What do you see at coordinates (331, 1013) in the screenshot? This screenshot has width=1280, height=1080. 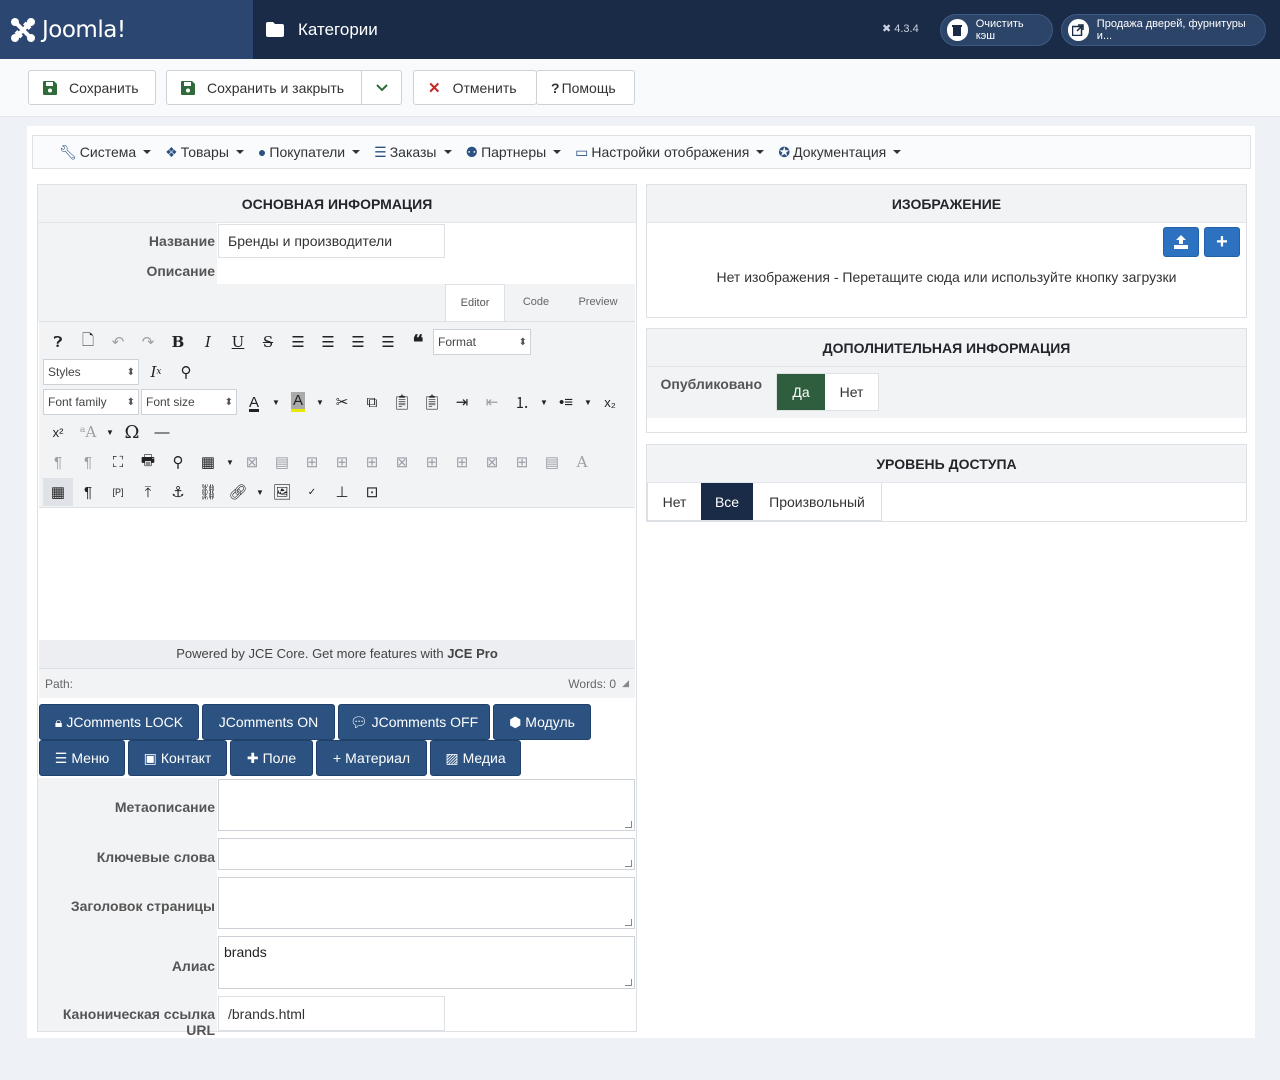 I see `canonical-url-input: /brands.html` at bounding box center [331, 1013].